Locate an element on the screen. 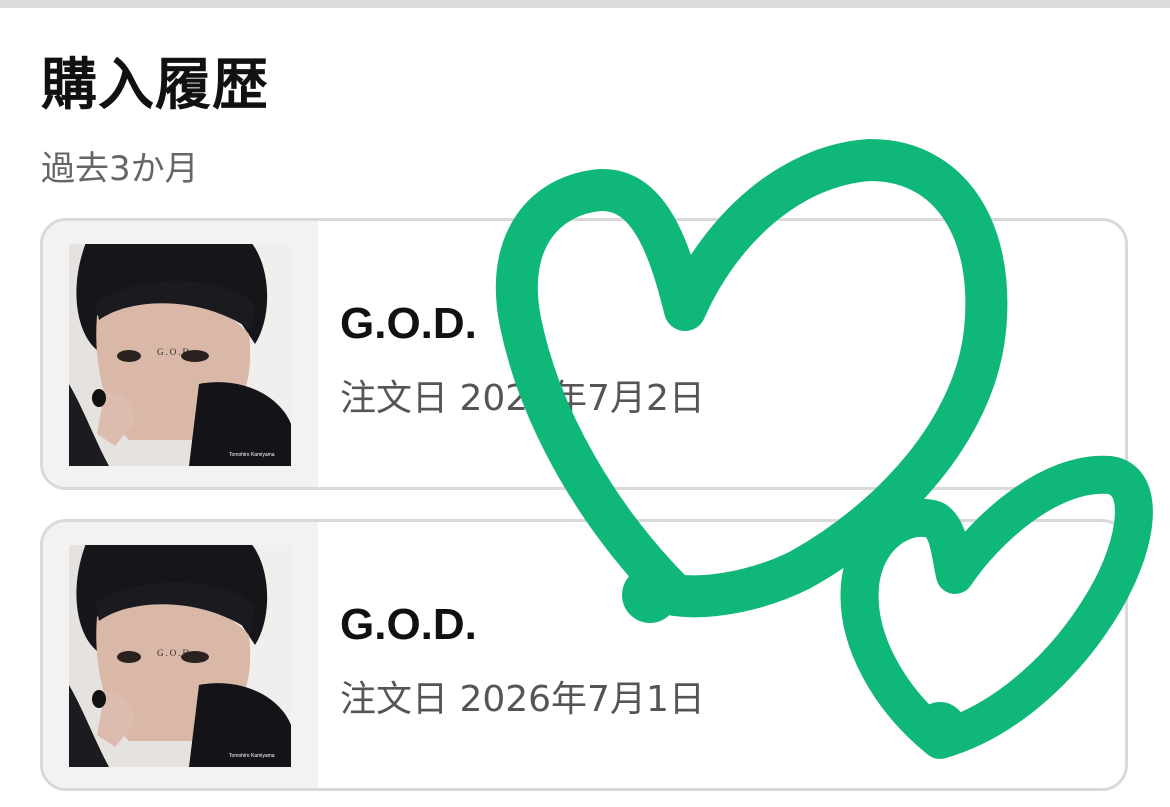 The width and height of the screenshot is (1170, 807). order-date: 注文日 2026年7月1日 is located at coordinates (522, 699).